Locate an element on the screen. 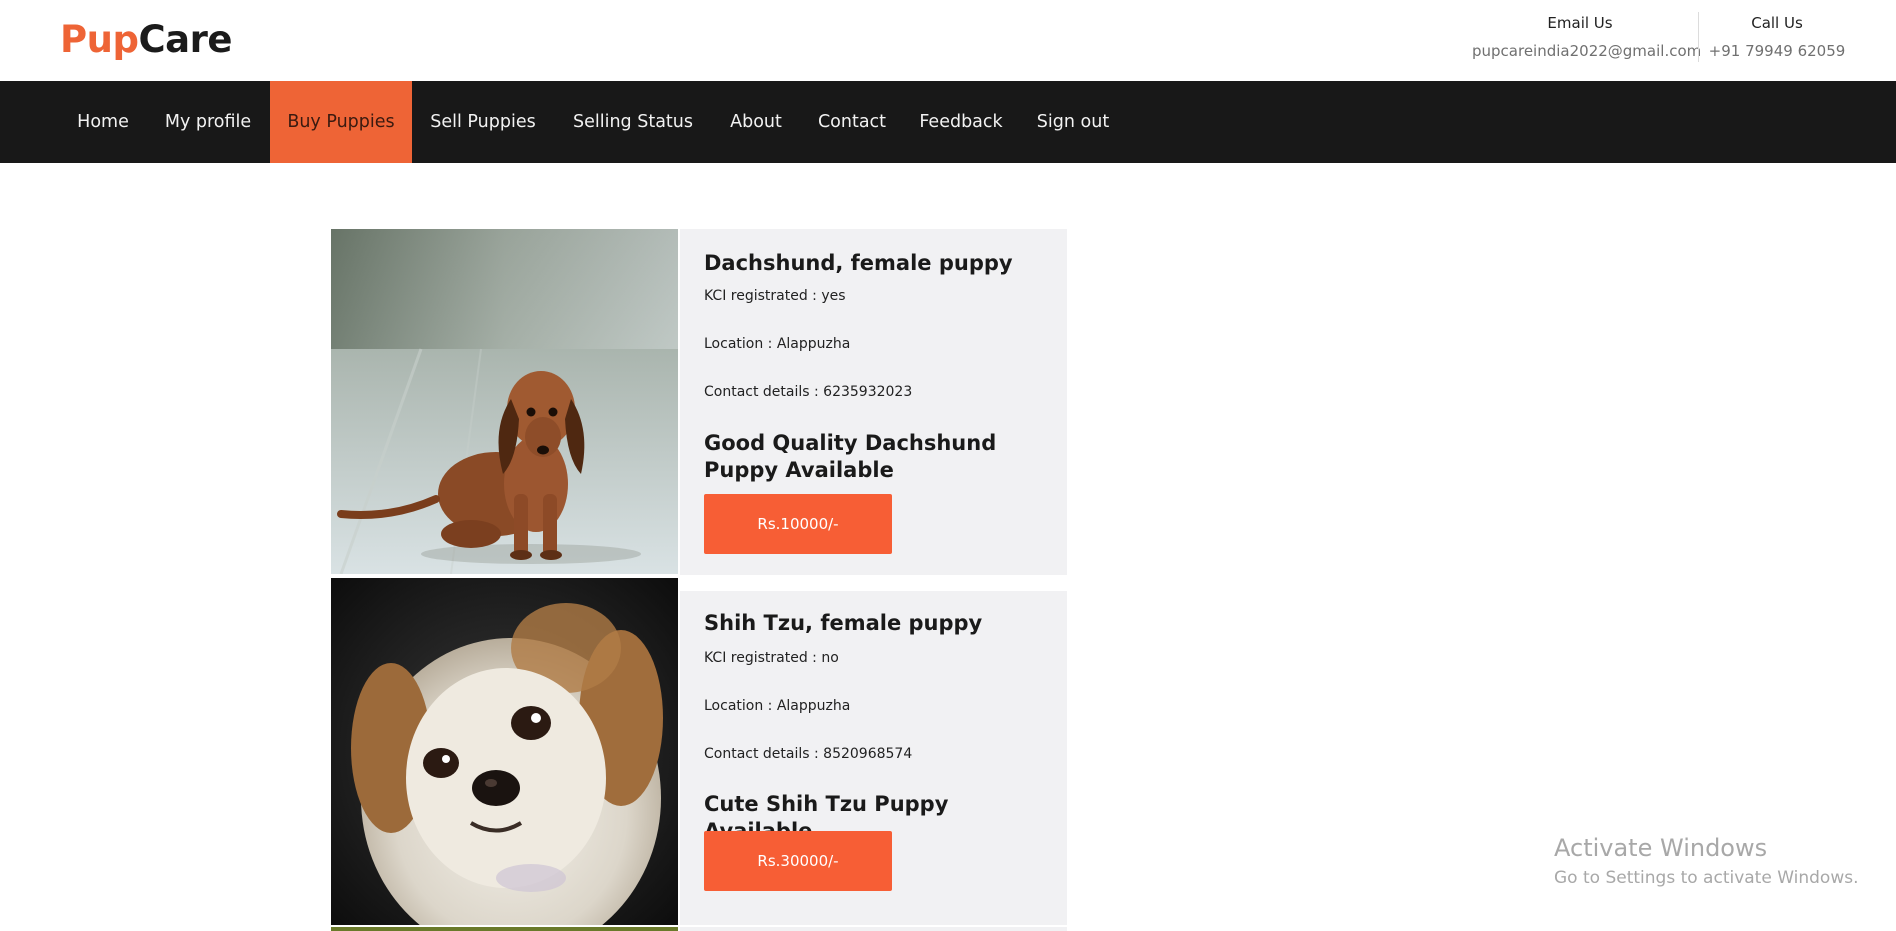 The width and height of the screenshot is (1896, 931). watermark-title: Activate Windows is located at coordinates (1661, 848).